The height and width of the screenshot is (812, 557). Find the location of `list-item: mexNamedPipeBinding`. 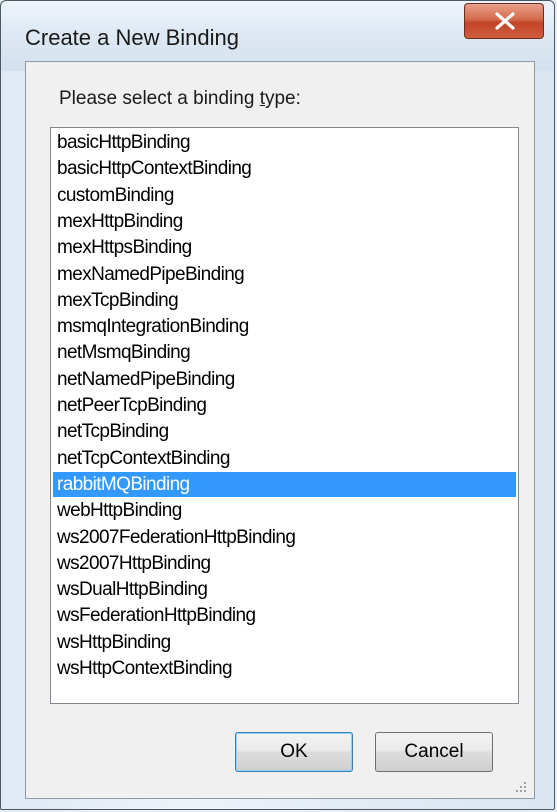

list-item: mexNamedPipeBinding is located at coordinates (284, 274).